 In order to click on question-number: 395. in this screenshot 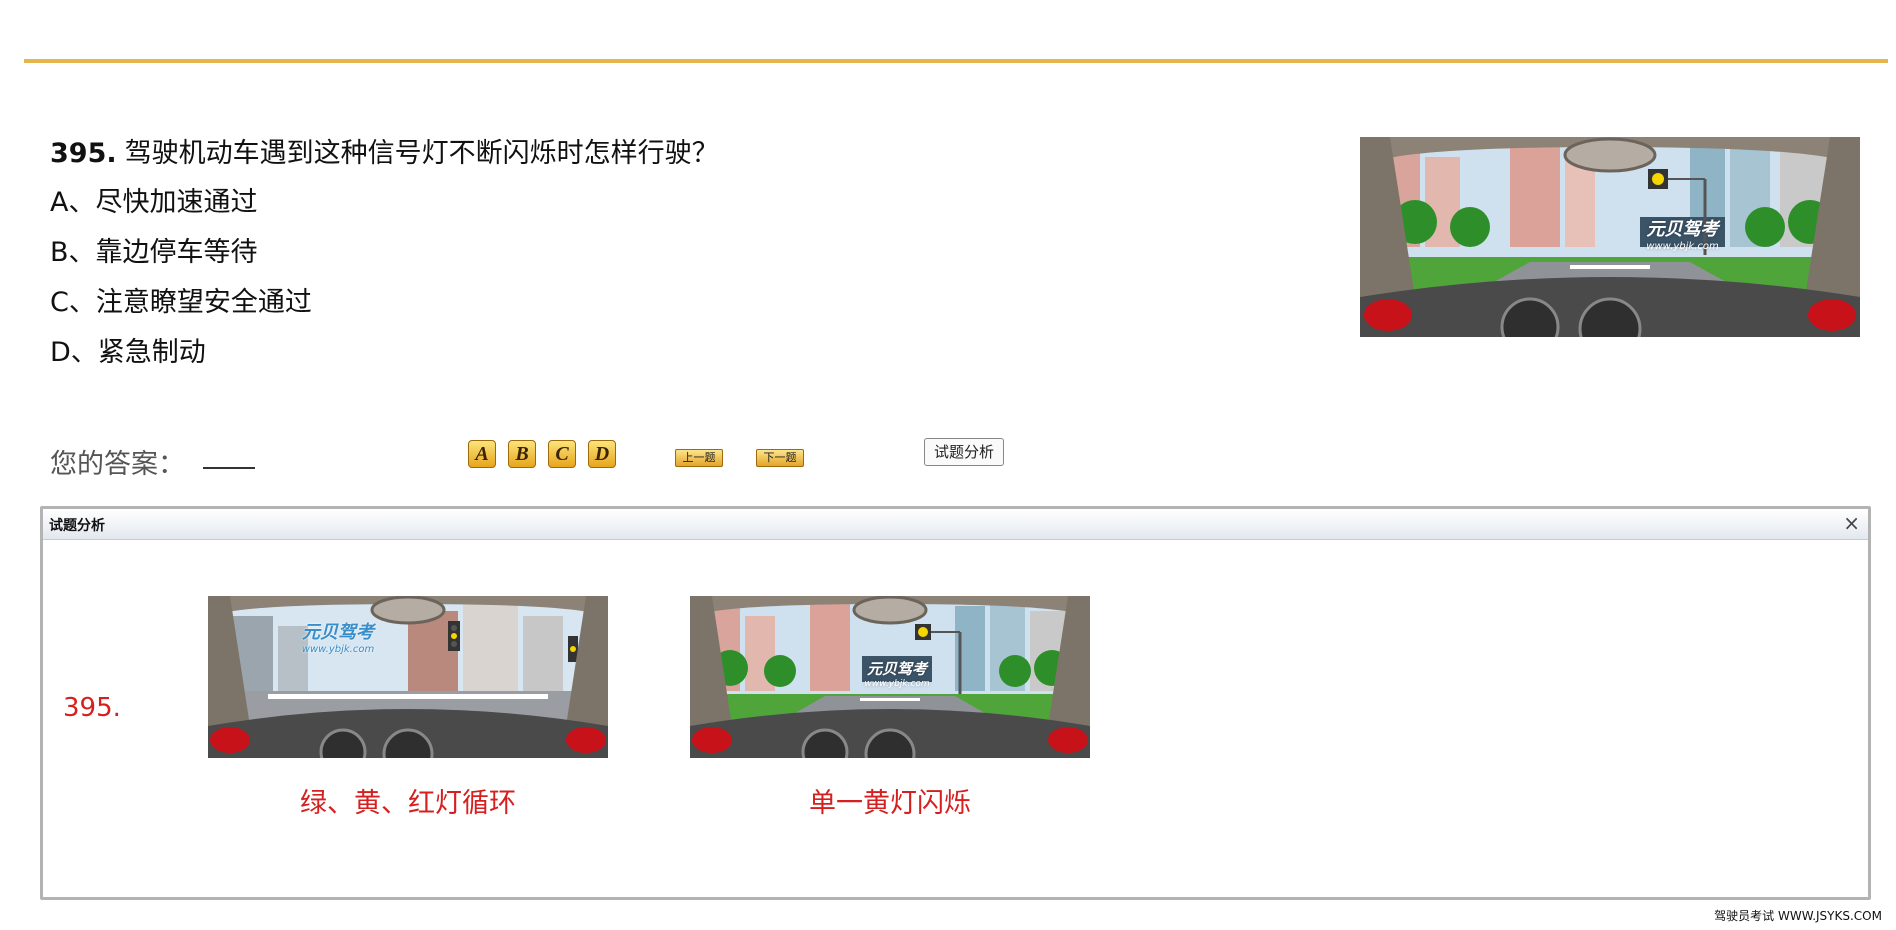, I will do `click(83, 153)`.